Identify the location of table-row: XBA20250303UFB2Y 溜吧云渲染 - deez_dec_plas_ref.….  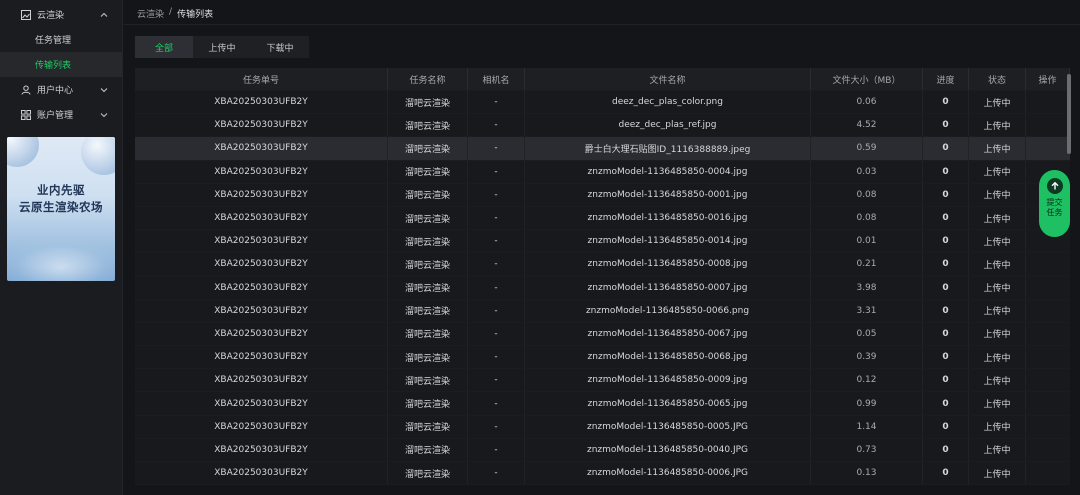
(602, 126).